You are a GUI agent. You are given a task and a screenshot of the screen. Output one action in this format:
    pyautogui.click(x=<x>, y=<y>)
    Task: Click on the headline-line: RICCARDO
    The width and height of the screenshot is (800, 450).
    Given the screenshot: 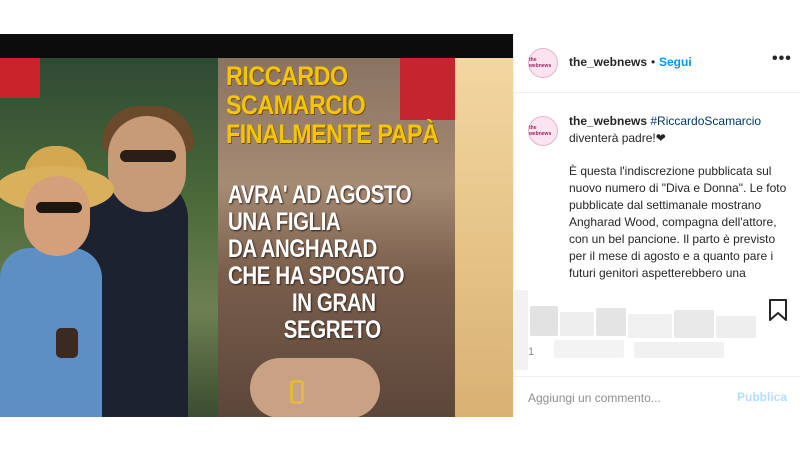 What is the action you would take?
    pyautogui.click(x=287, y=76)
    